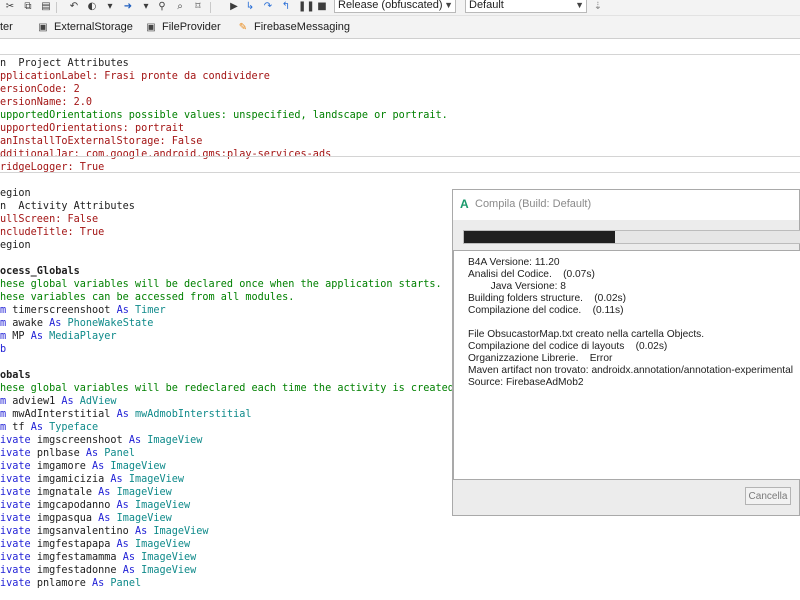 The height and width of the screenshot is (600, 800). I want to click on paste-icon: ▤, so click(46, 7).